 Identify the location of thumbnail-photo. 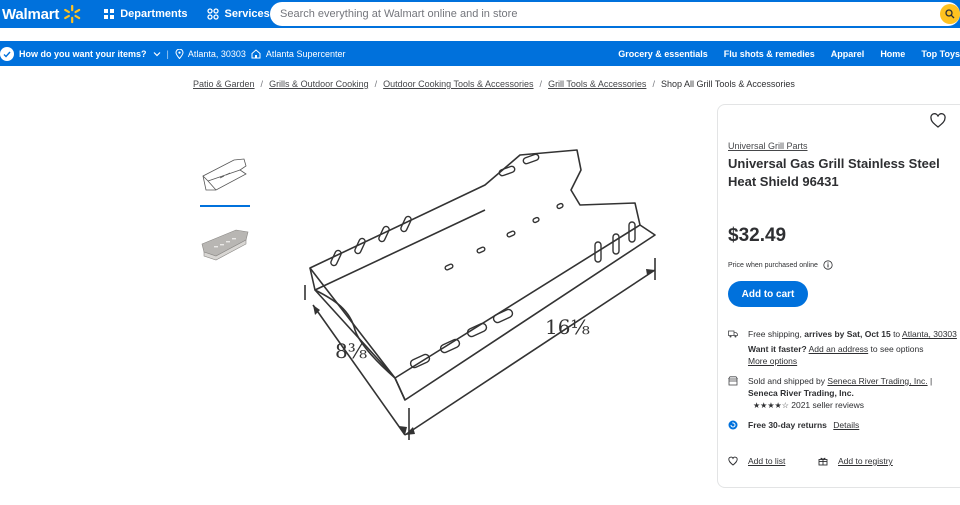
(225, 242).